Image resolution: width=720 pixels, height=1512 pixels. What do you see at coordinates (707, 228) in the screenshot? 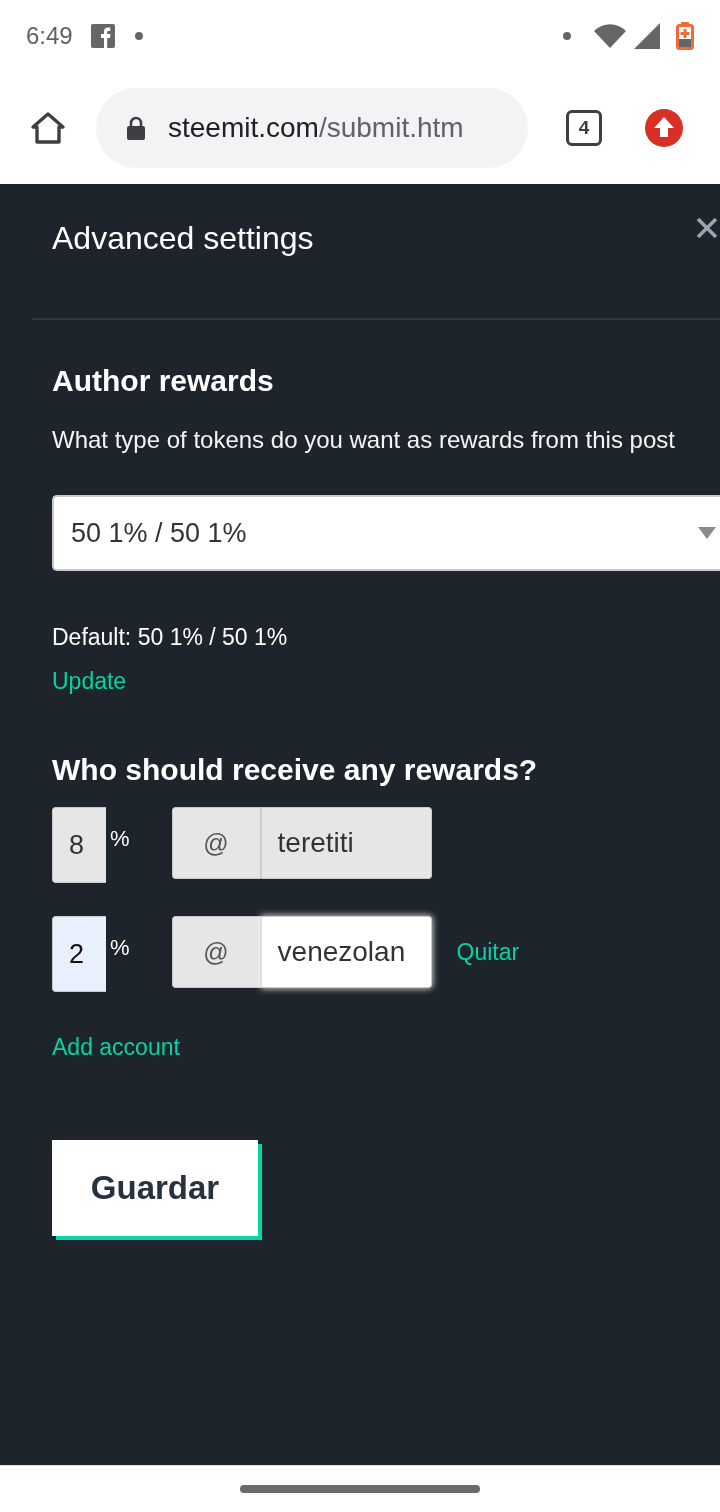
I see `close-icon` at bounding box center [707, 228].